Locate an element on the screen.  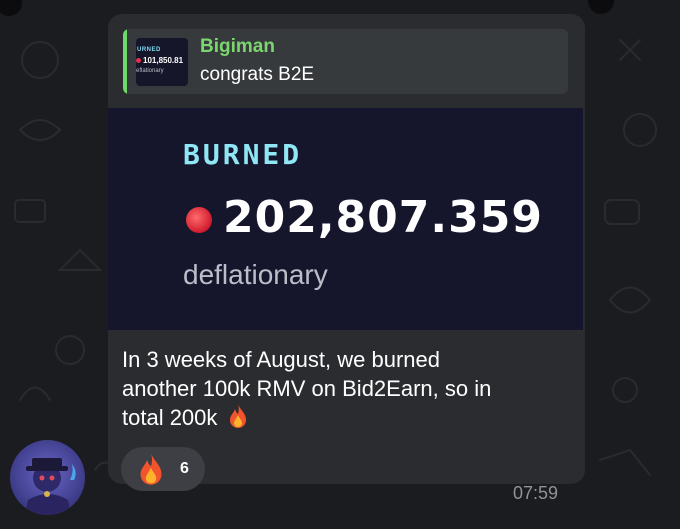
reply-thumbnail: URNED 101,850.81 eflationary is located at coordinates (162, 62).